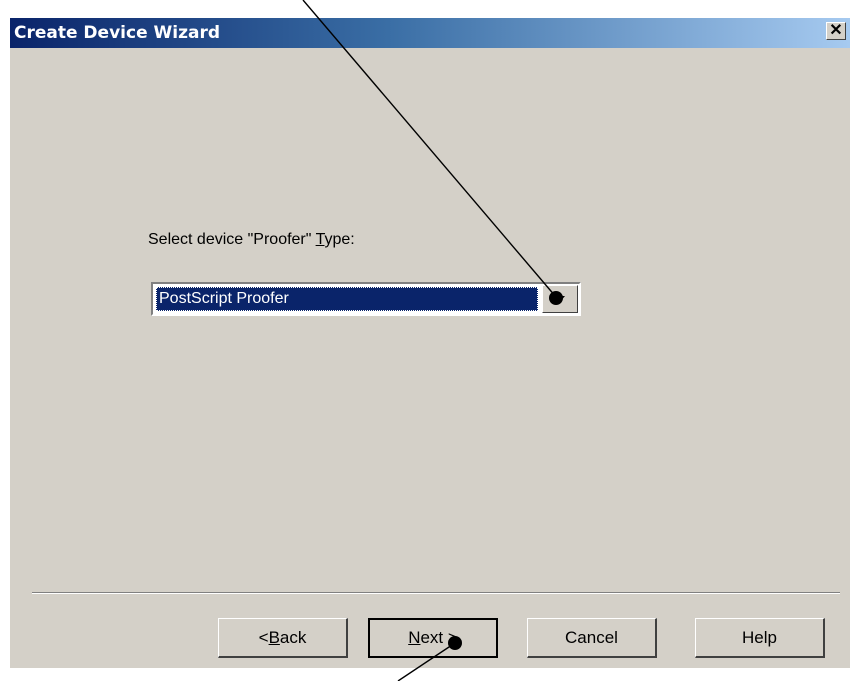  I want to click on annotation-line-combo, so click(429, 149).